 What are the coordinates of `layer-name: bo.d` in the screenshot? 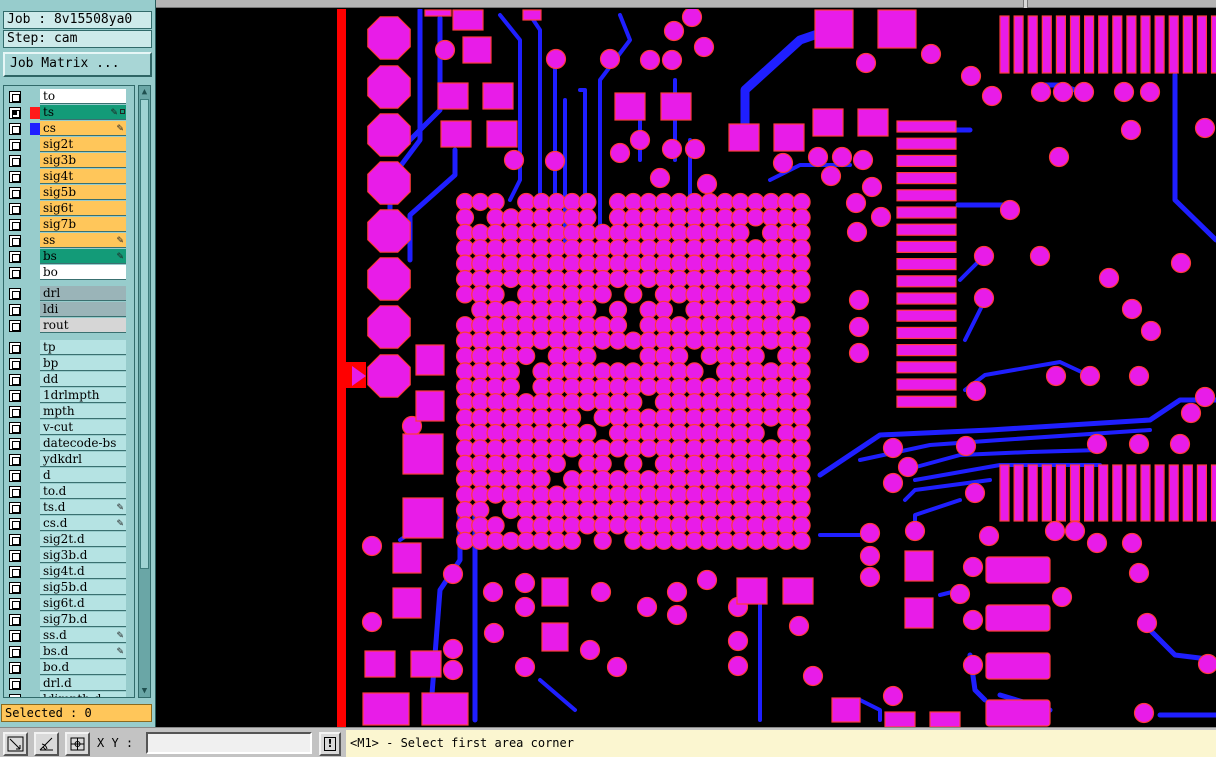 It's located at (83, 667).